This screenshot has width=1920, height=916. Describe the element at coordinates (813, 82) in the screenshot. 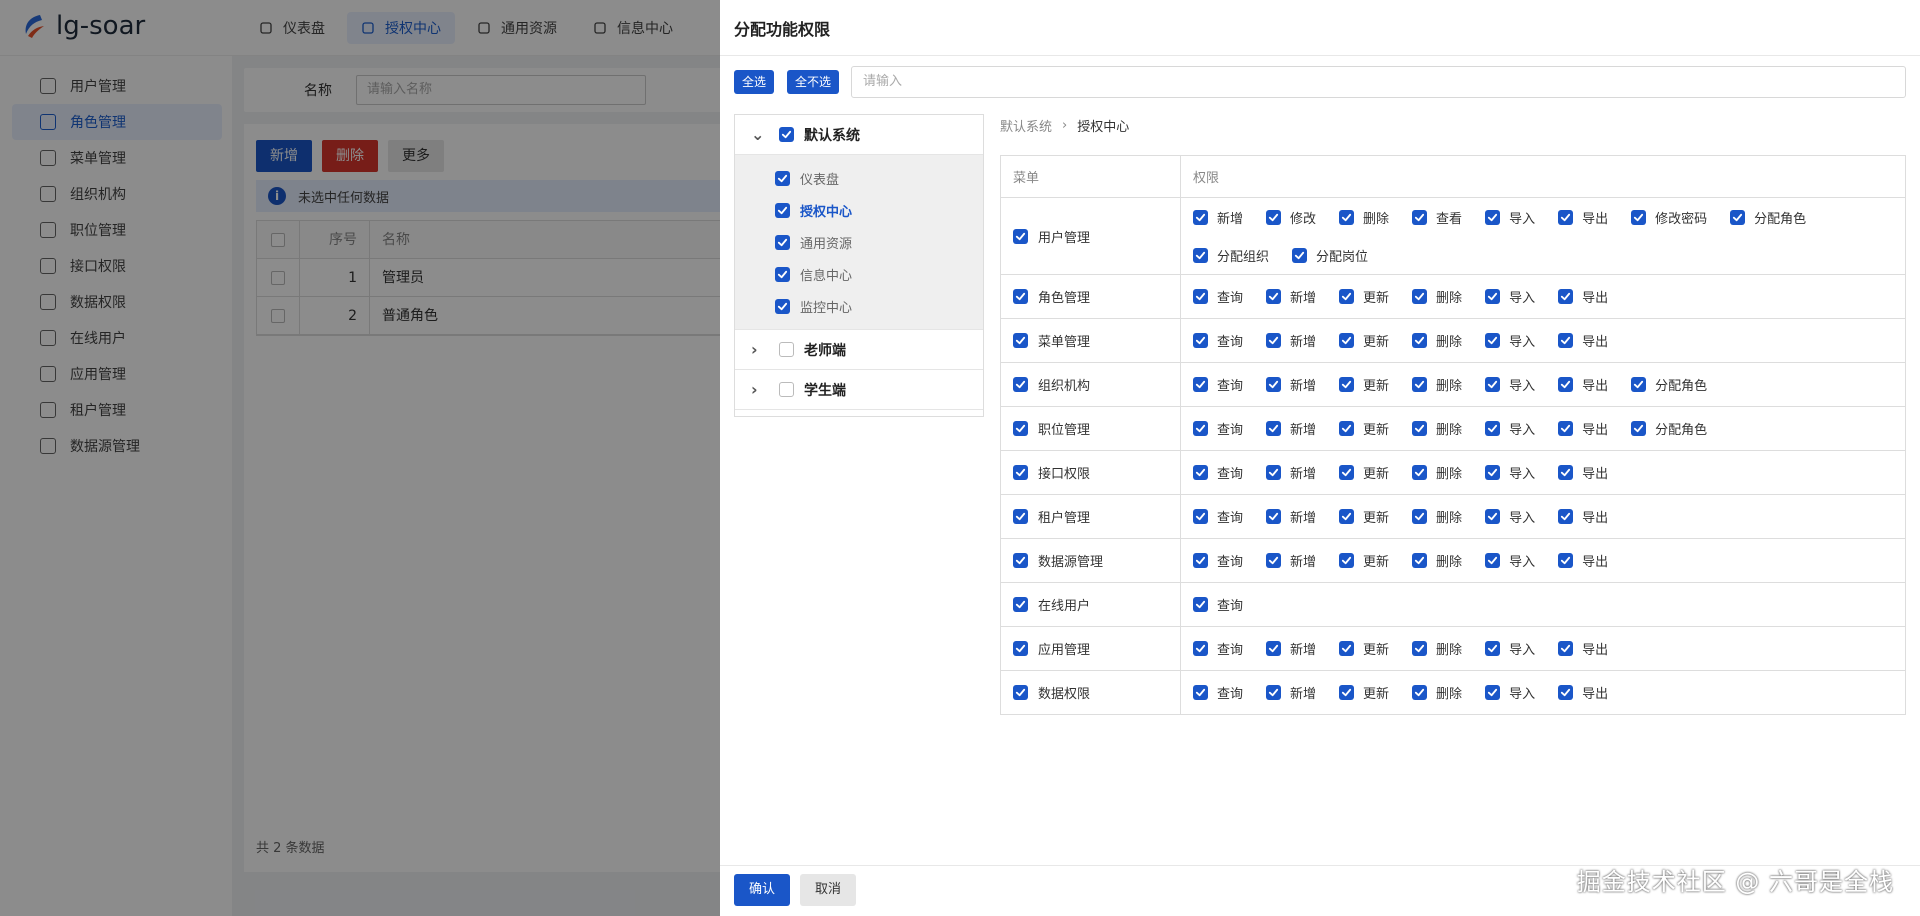

I see `select-none-button: 全不选` at that location.